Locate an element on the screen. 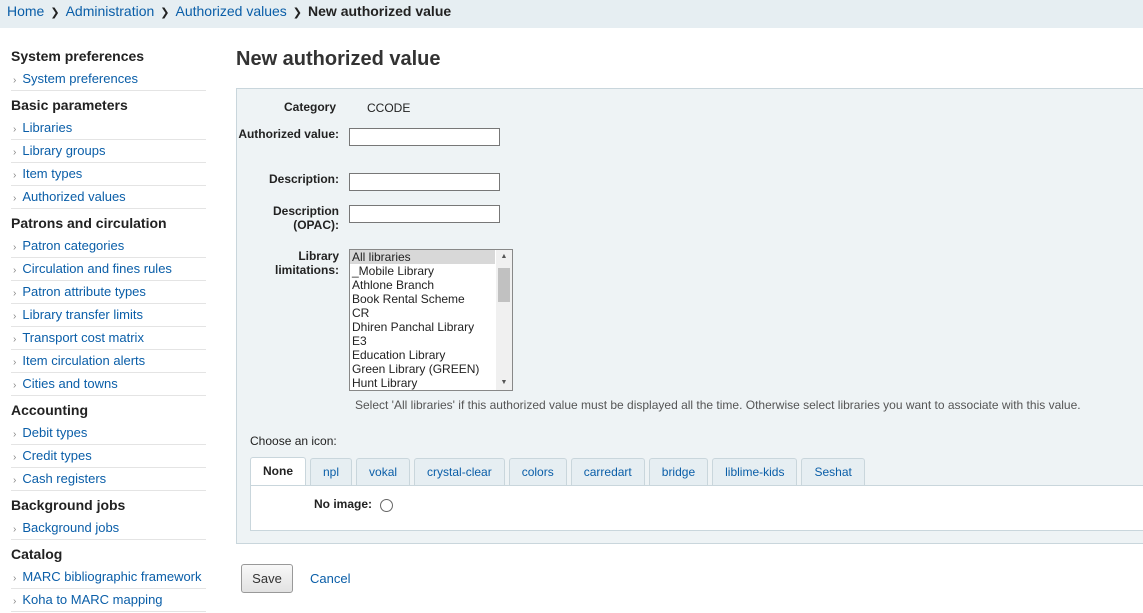 The width and height of the screenshot is (1143, 613). sidebar-link: Cities and towns is located at coordinates (69, 383).